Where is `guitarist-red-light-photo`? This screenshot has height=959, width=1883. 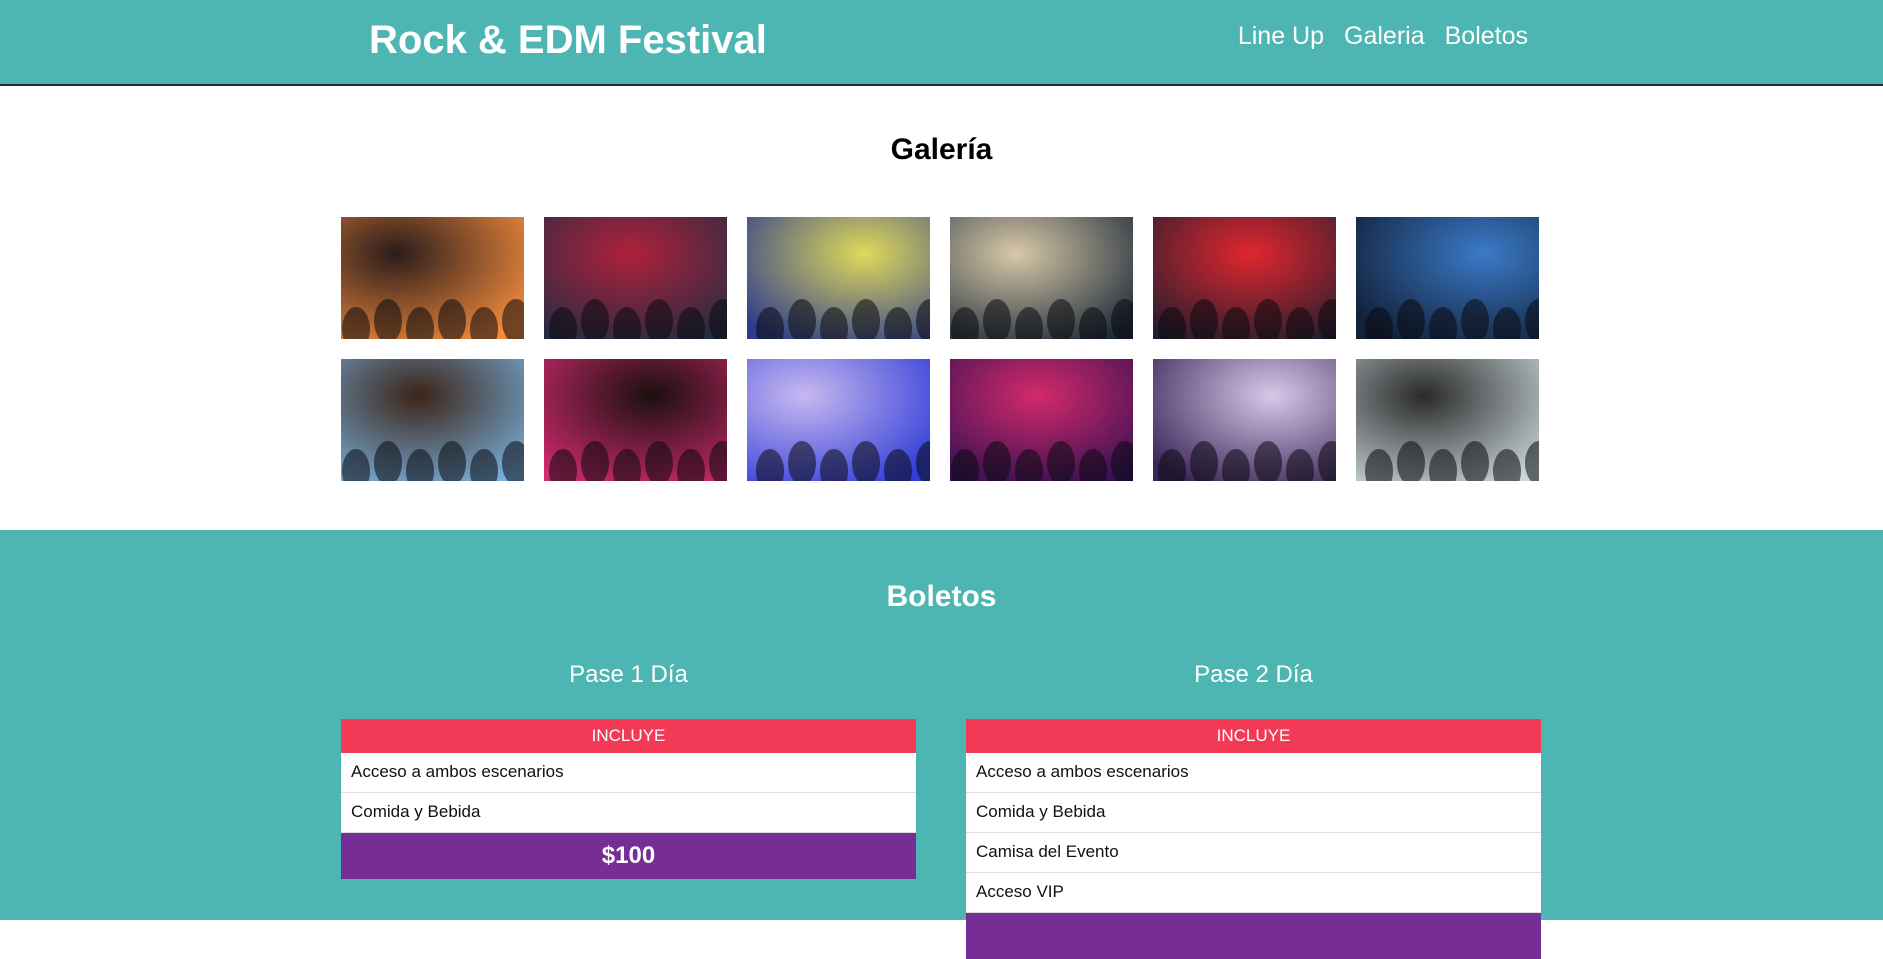
guitarist-red-light-photo is located at coordinates (1244, 278).